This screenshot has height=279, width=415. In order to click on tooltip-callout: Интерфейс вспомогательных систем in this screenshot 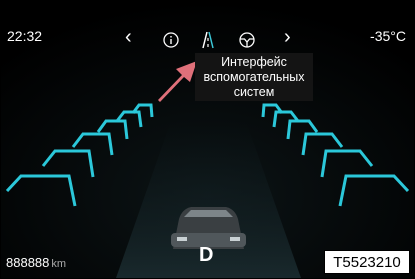, I will do `click(254, 77)`.